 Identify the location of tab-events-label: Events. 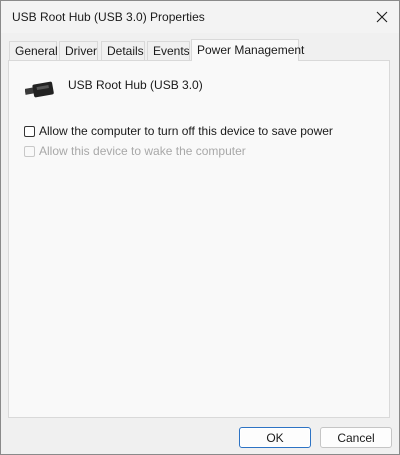
(171, 51).